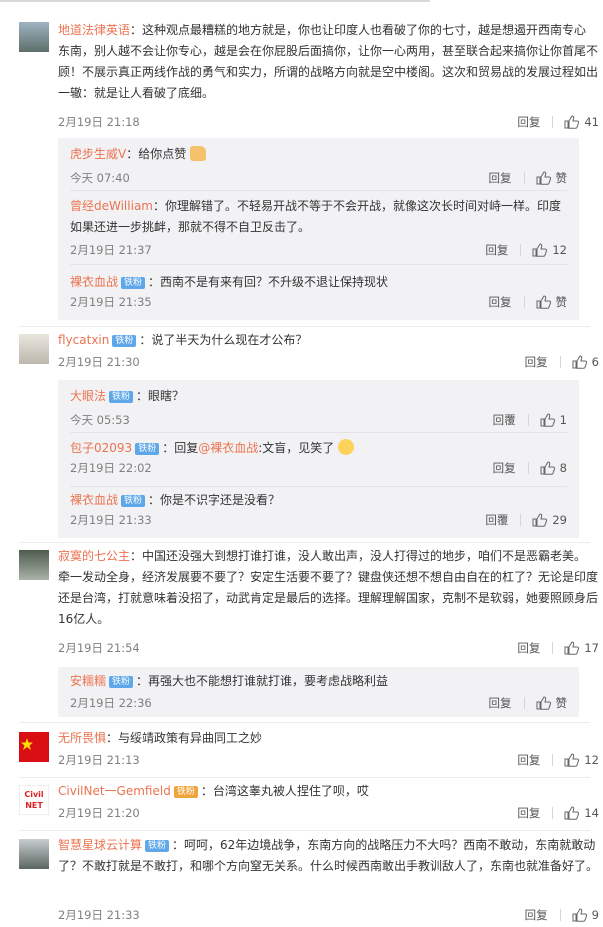  What do you see at coordinates (591, 122) in the screenshot?
I see `like-count: 41` at bounding box center [591, 122].